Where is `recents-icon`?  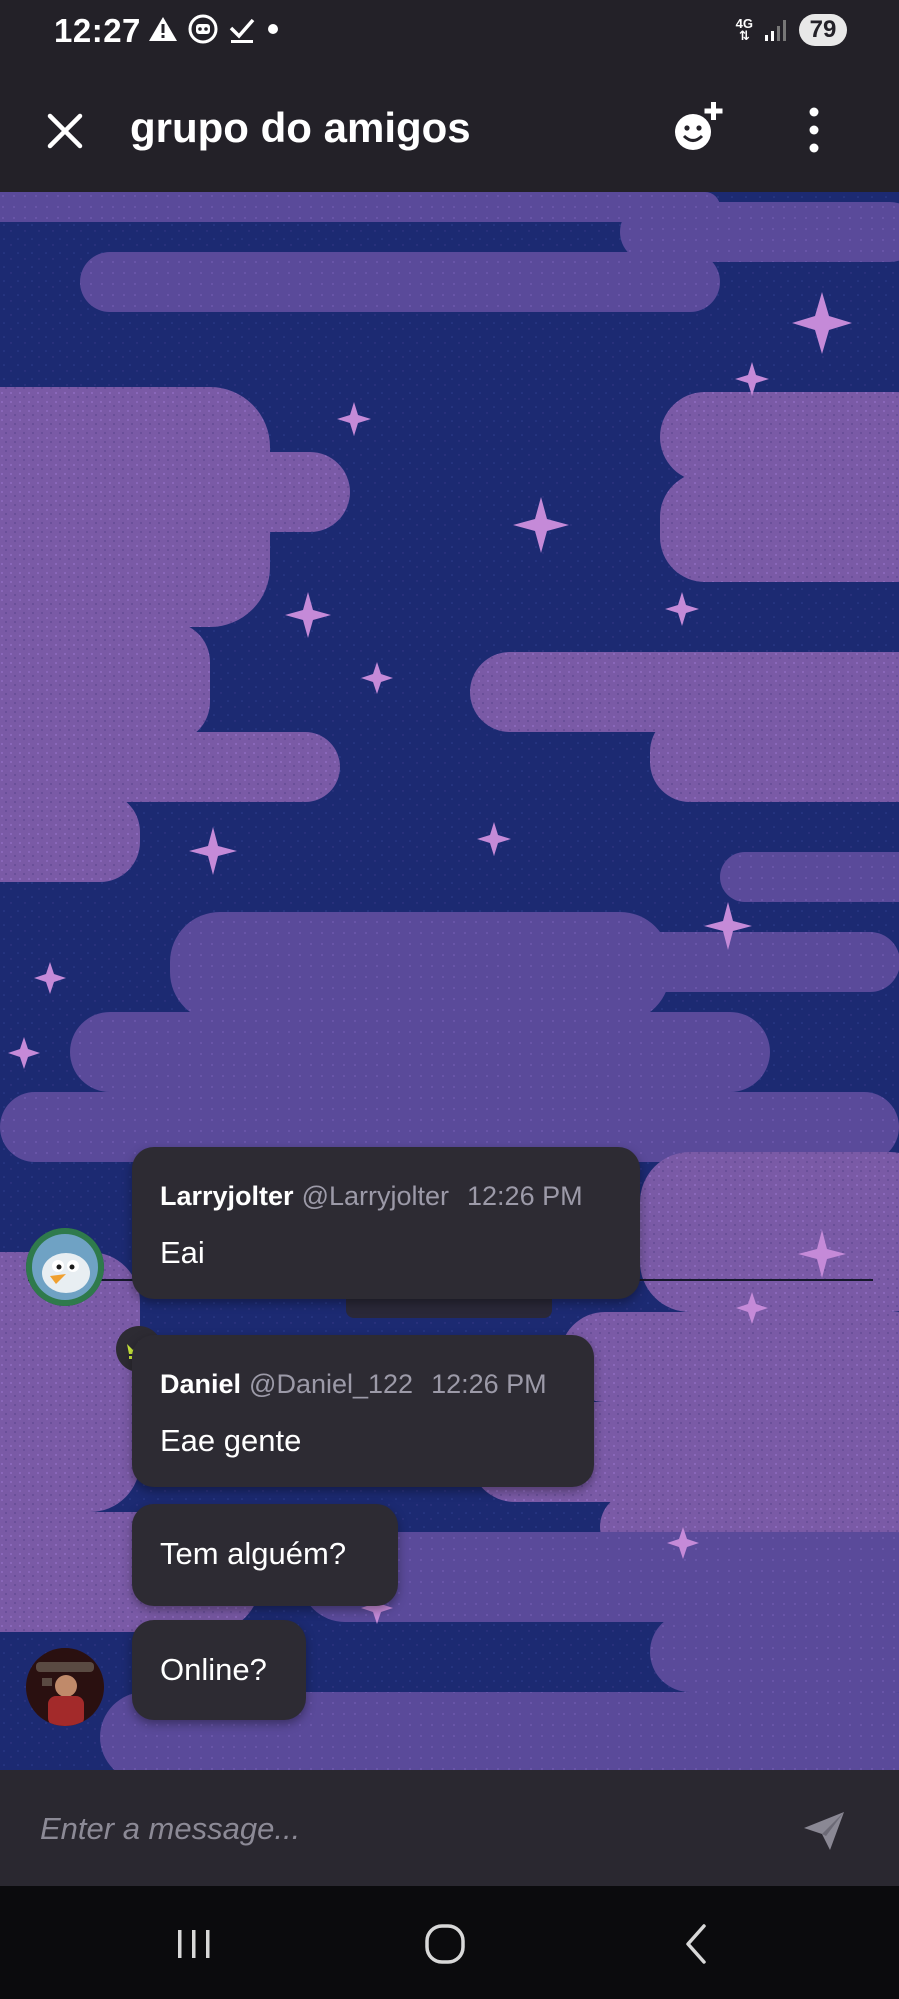
recents-icon is located at coordinates (194, 1944).